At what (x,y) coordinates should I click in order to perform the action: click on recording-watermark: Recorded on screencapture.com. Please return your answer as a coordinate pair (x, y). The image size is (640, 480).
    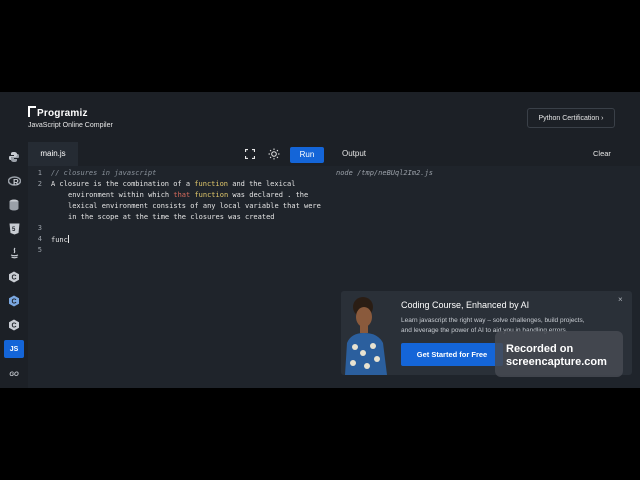
    Looking at the image, I should click on (559, 354).